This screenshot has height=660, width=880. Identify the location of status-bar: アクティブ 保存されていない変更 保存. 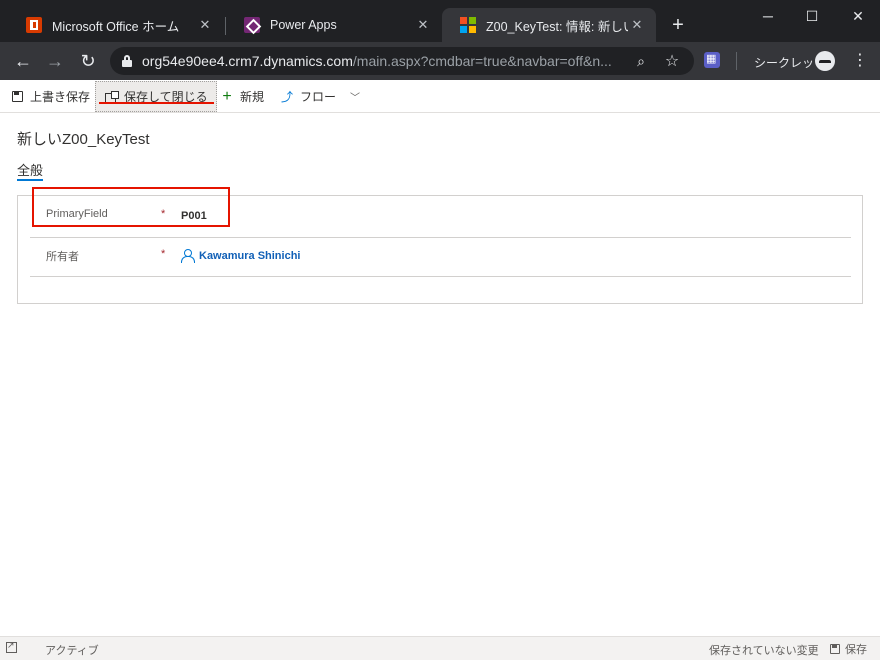
(440, 648).